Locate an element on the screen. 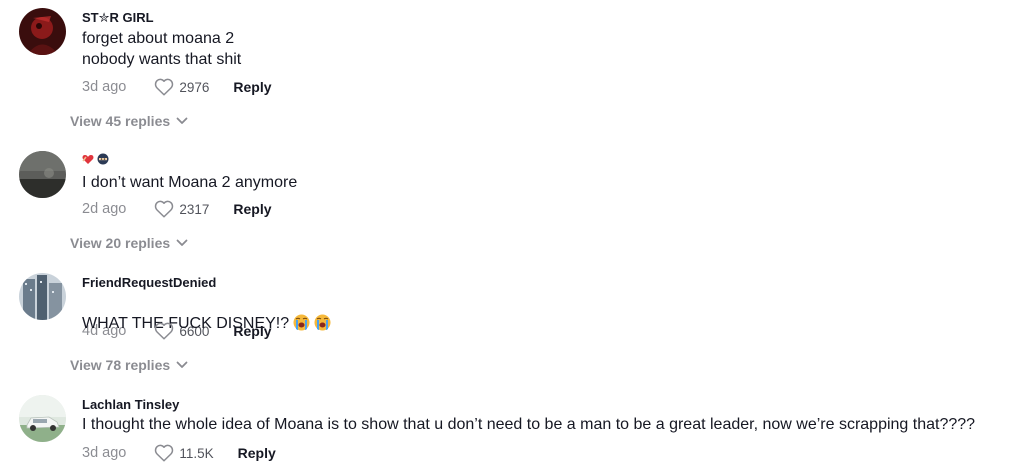 Image resolution: width=1027 pixels, height=472 pixels. like-button: 6600 is located at coordinates (181, 331).